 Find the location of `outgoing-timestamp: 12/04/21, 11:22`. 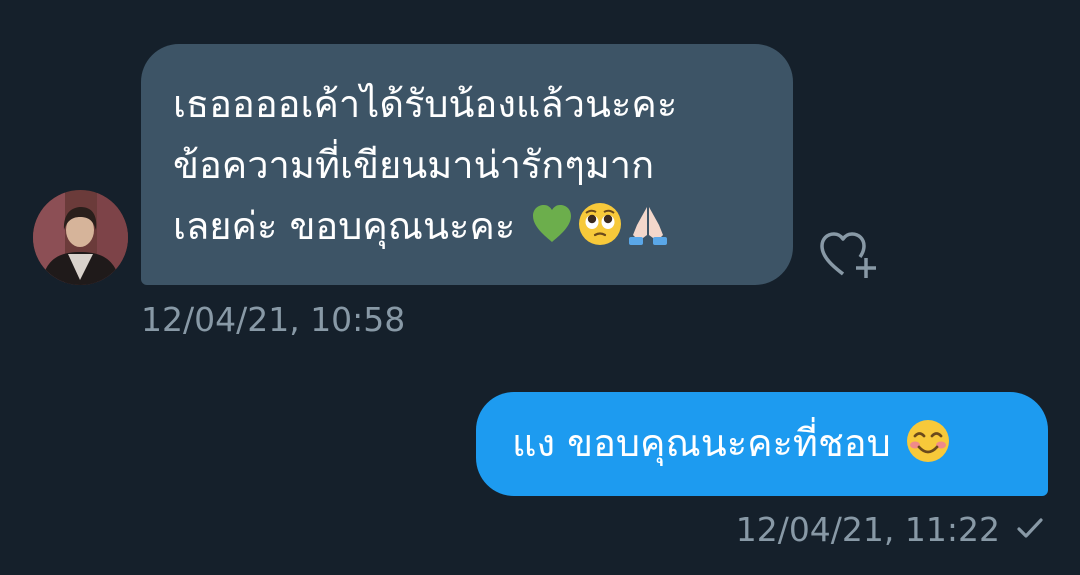

outgoing-timestamp: 12/04/21, 11:22 is located at coordinates (867, 529).